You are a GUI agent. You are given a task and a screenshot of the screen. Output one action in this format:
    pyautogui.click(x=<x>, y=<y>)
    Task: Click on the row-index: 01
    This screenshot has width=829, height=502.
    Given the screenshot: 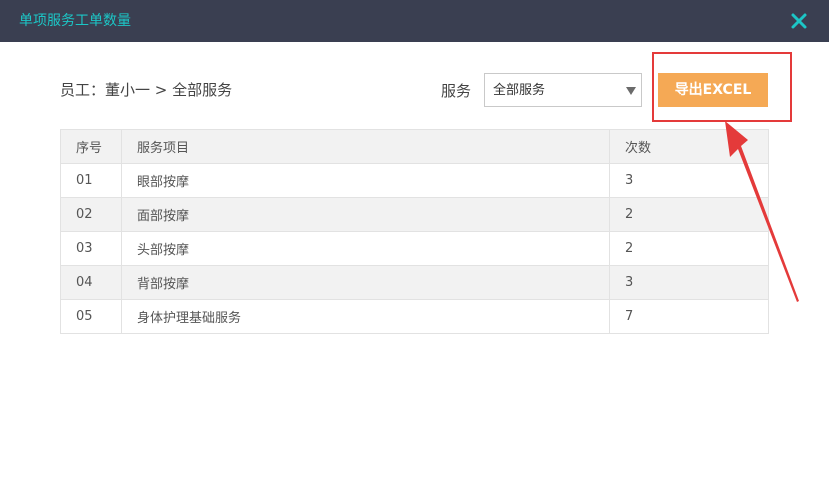 What is the action you would take?
    pyautogui.click(x=91, y=180)
    